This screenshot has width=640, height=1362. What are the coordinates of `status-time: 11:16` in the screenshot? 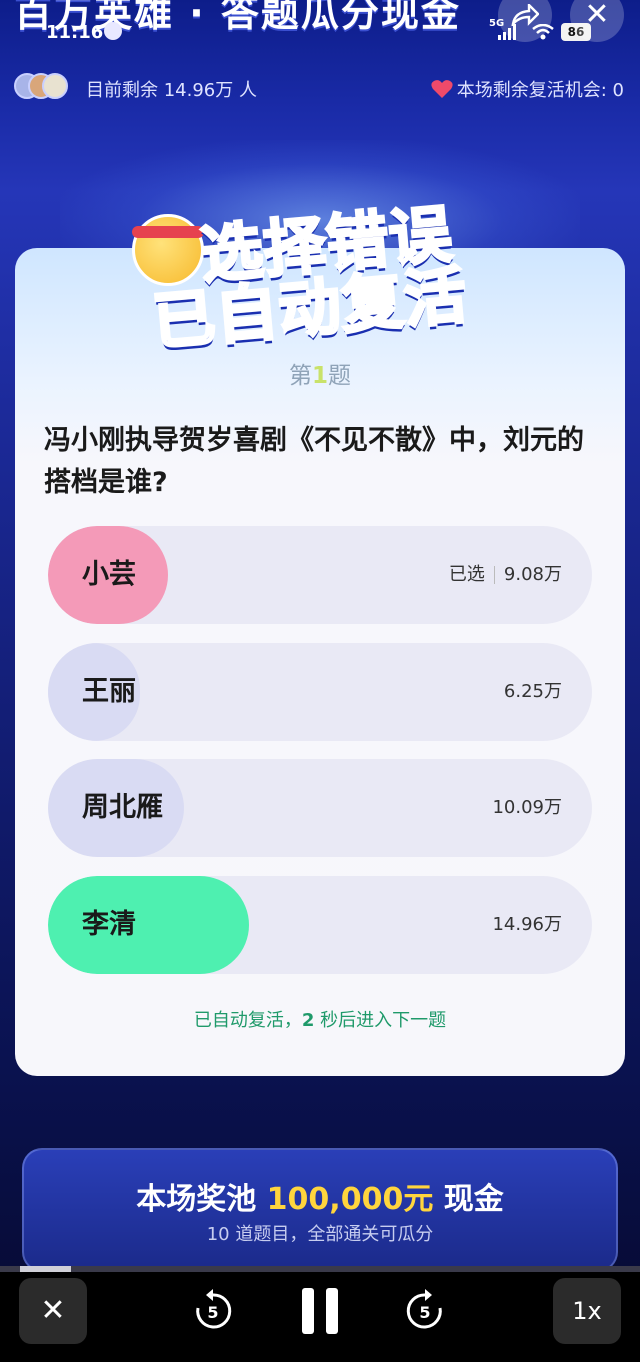 It's located at (75, 32).